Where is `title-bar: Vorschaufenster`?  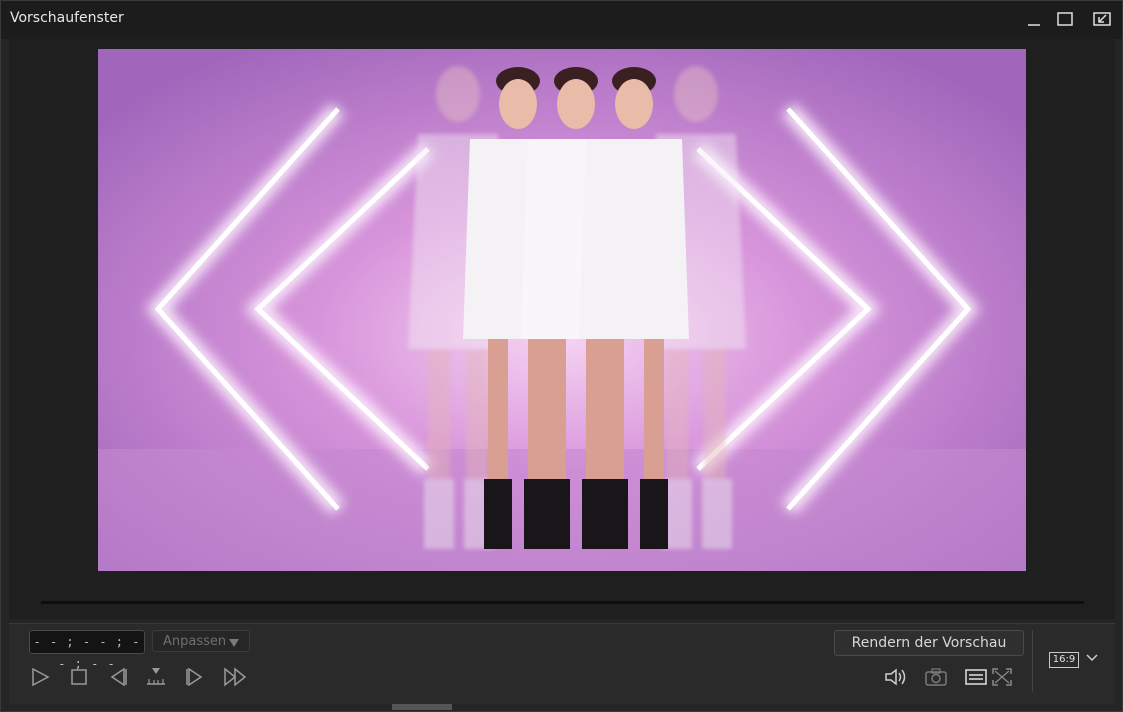
title-bar: Vorschaufenster is located at coordinates (561, 20).